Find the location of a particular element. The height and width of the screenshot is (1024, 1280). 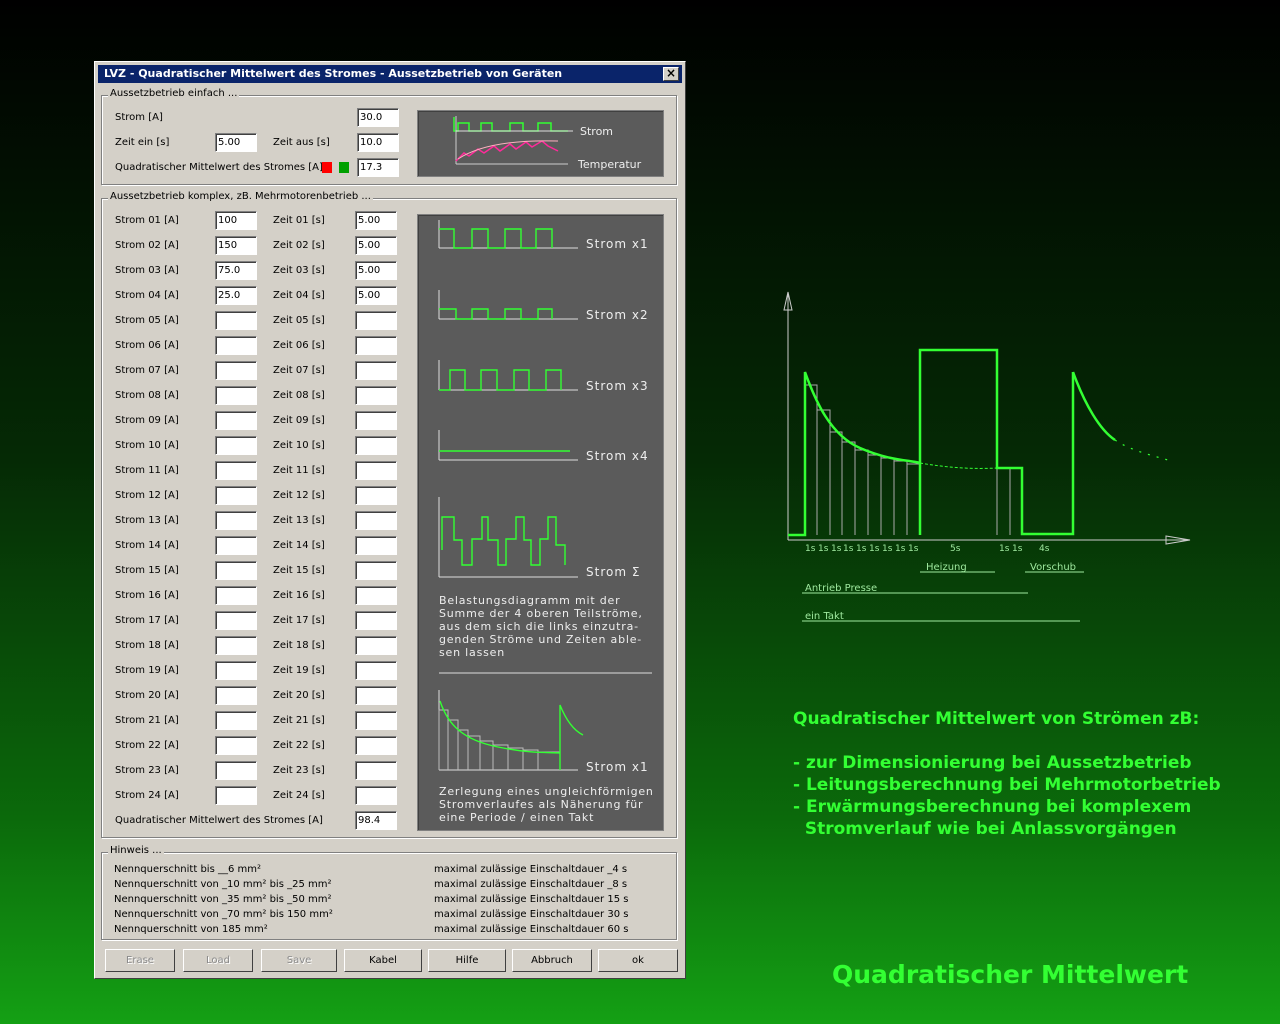

strom-row-input: 150 is located at coordinates (236, 245).